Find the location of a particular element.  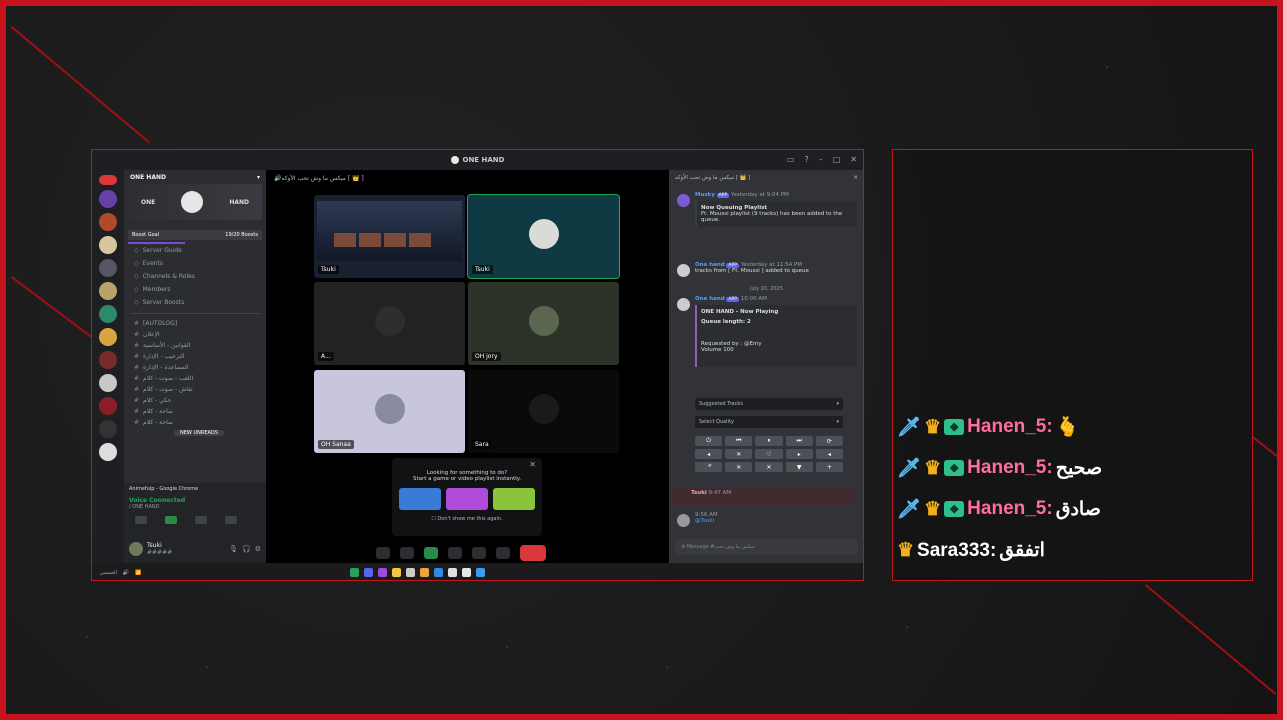

server-nav-item: ◇ Server Guide is located at coordinates (195, 250).